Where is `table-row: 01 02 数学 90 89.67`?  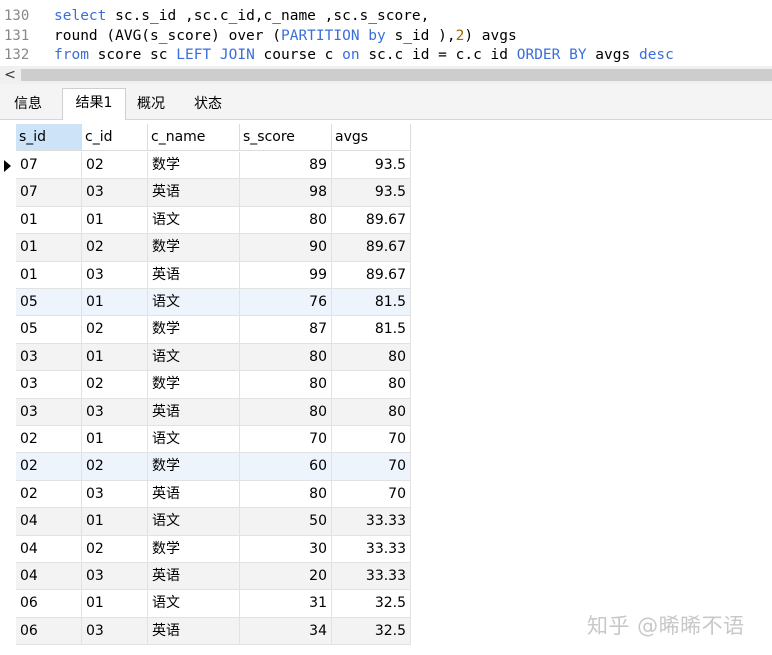
table-row: 01 02 数学 90 89.67 is located at coordinates (213, 248).